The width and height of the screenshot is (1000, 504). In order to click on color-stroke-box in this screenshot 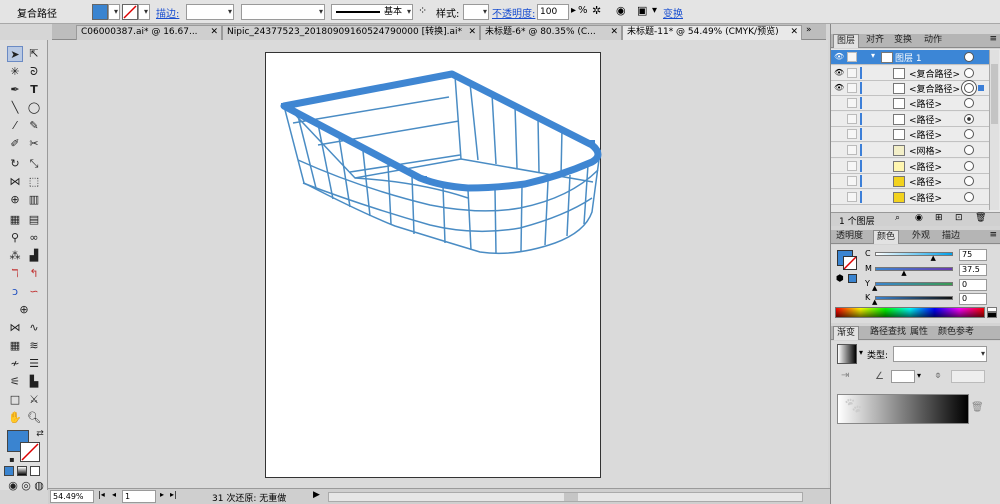, I will do `click(850, 263)`.